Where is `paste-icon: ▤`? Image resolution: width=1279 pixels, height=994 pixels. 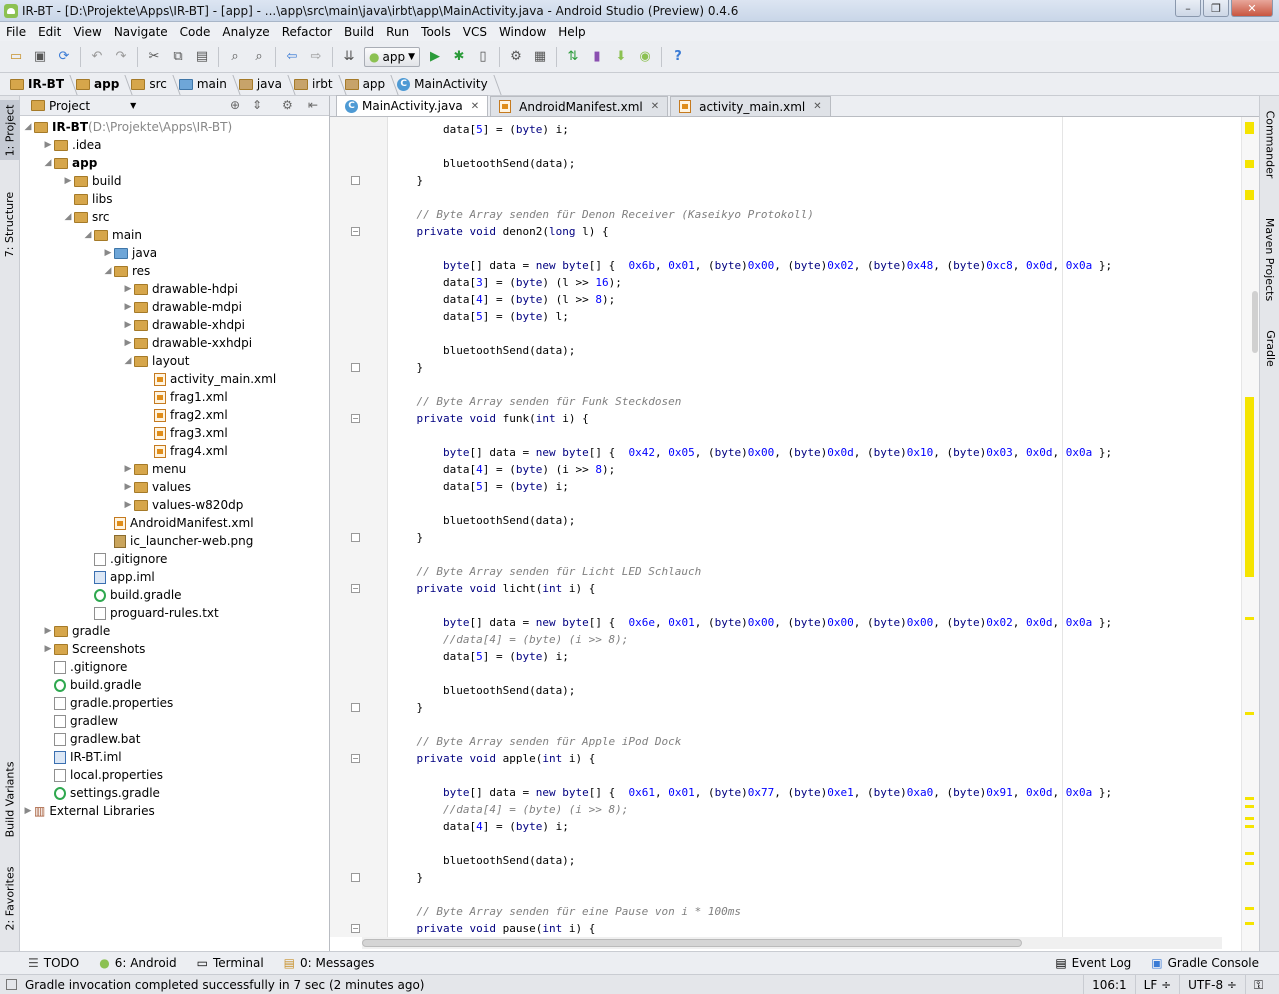 paste-icon: ▤ is located at coordinates (202, 57).